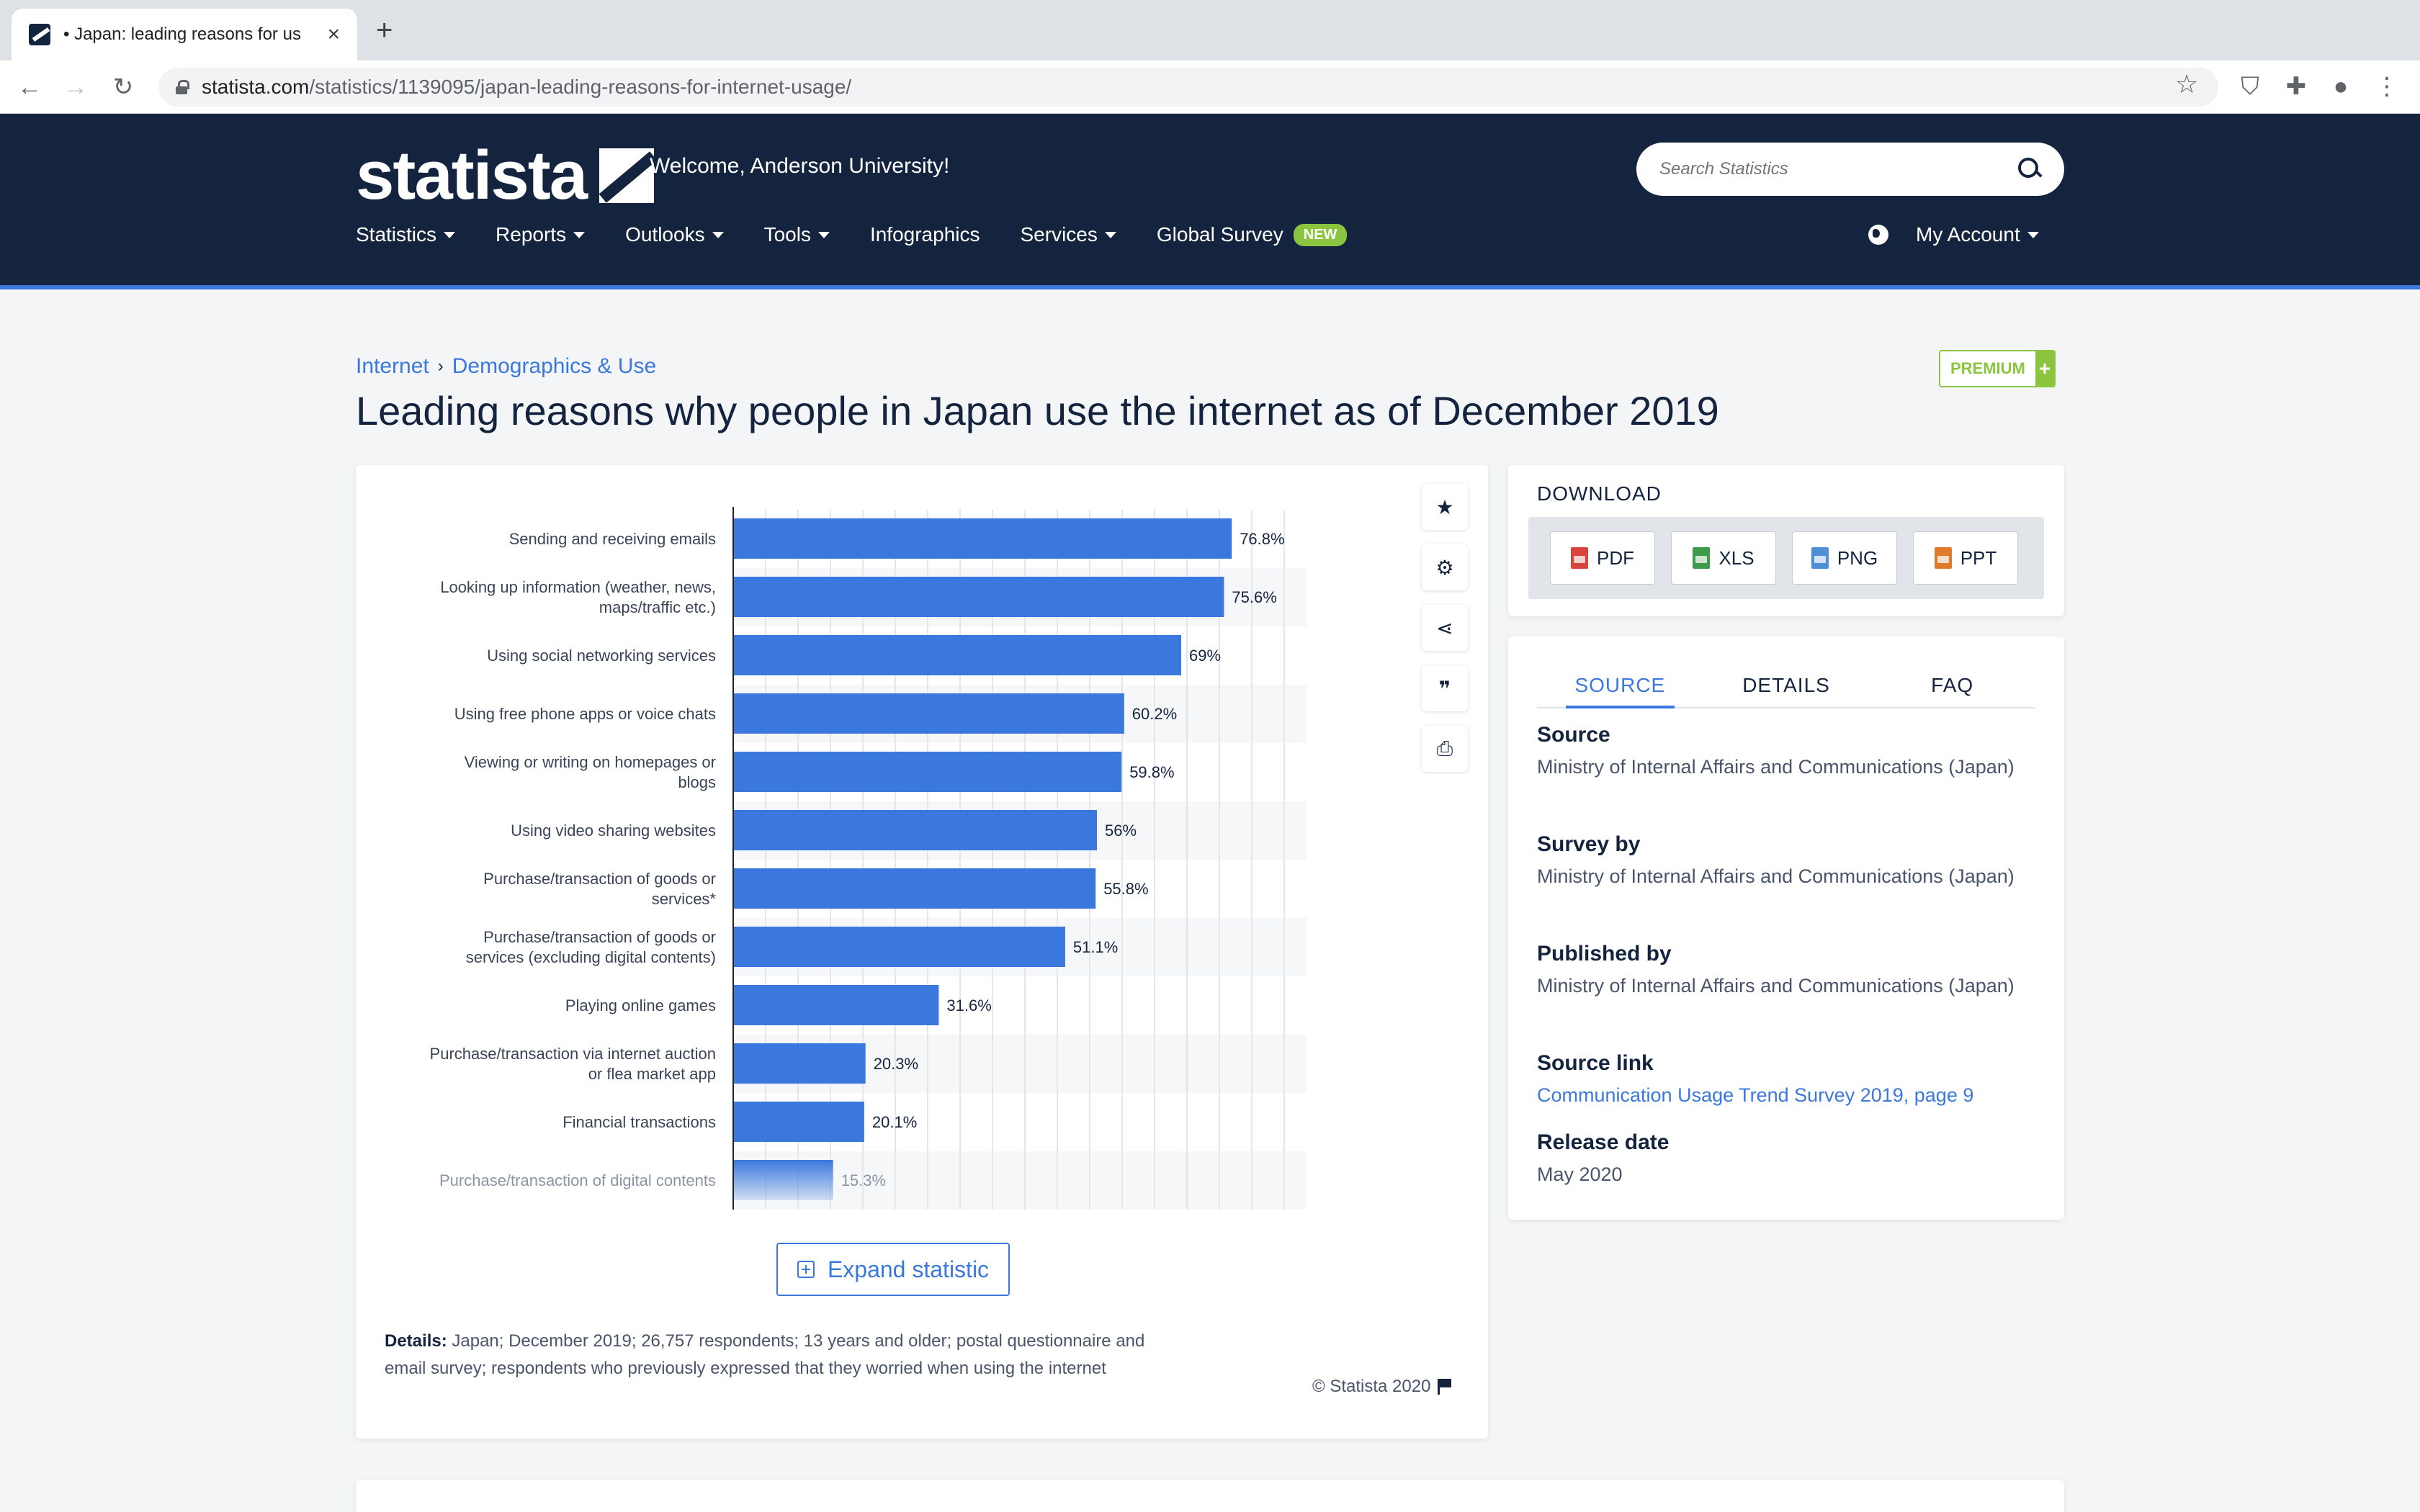 This screenshot has height=1512, width=2420. Describe the element at coordinates (657, 607) in the screenshot. I see `chart-category-label: maps/traffic etc.)` at that location.